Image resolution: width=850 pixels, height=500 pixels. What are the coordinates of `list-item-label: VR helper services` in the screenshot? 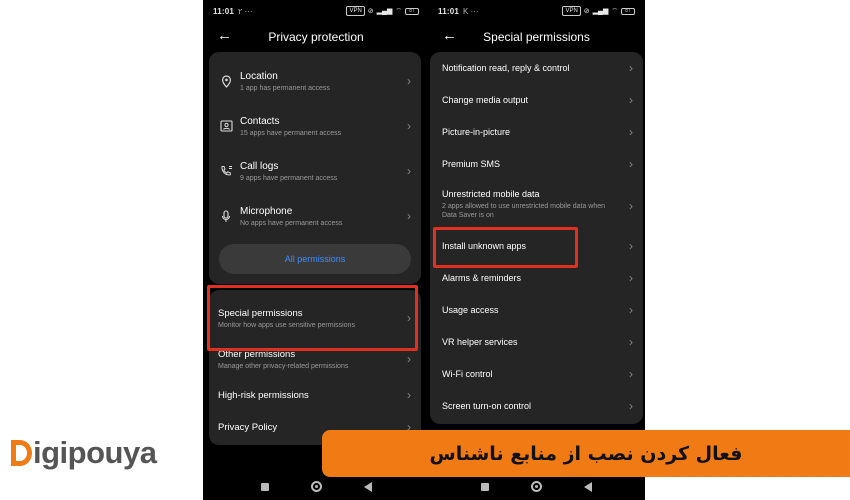 It's located at (480, 342).